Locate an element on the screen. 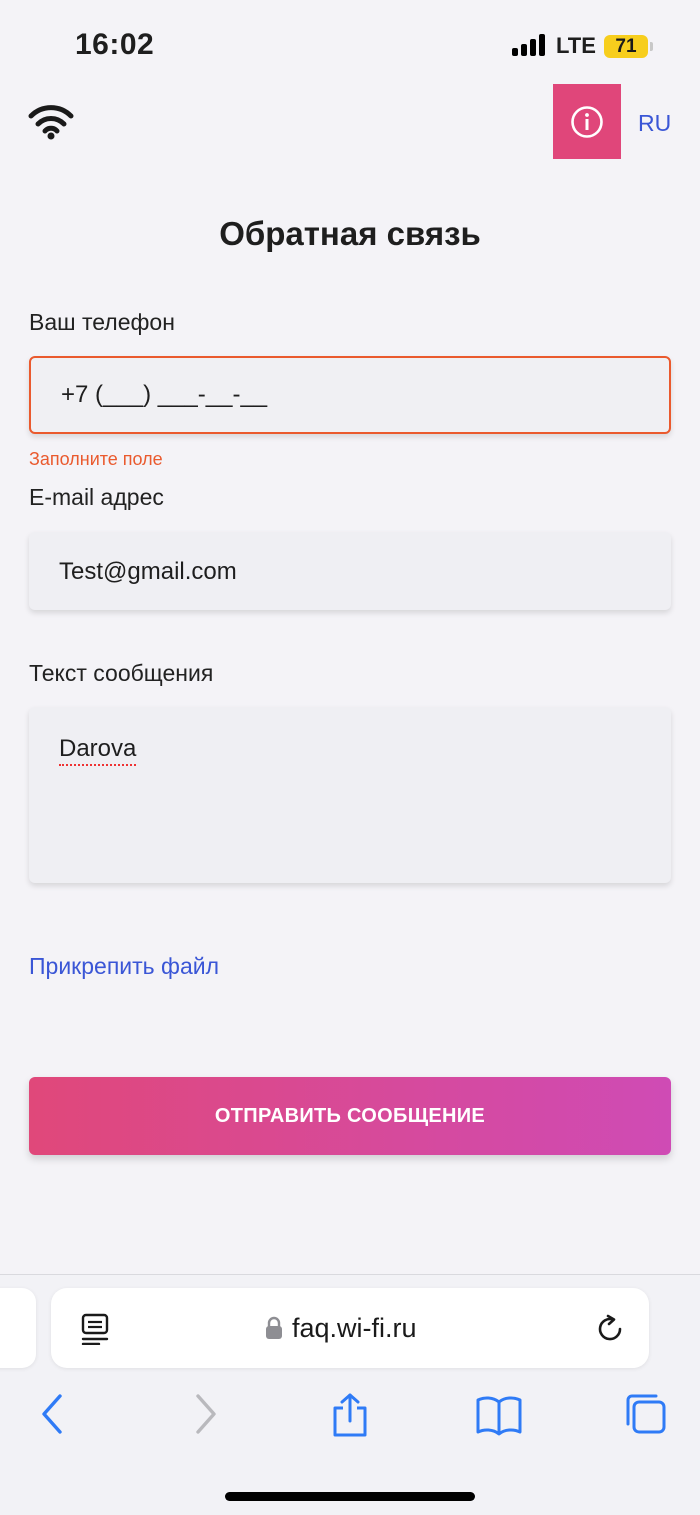  previous-tab is located at coordinates (18, 1328).